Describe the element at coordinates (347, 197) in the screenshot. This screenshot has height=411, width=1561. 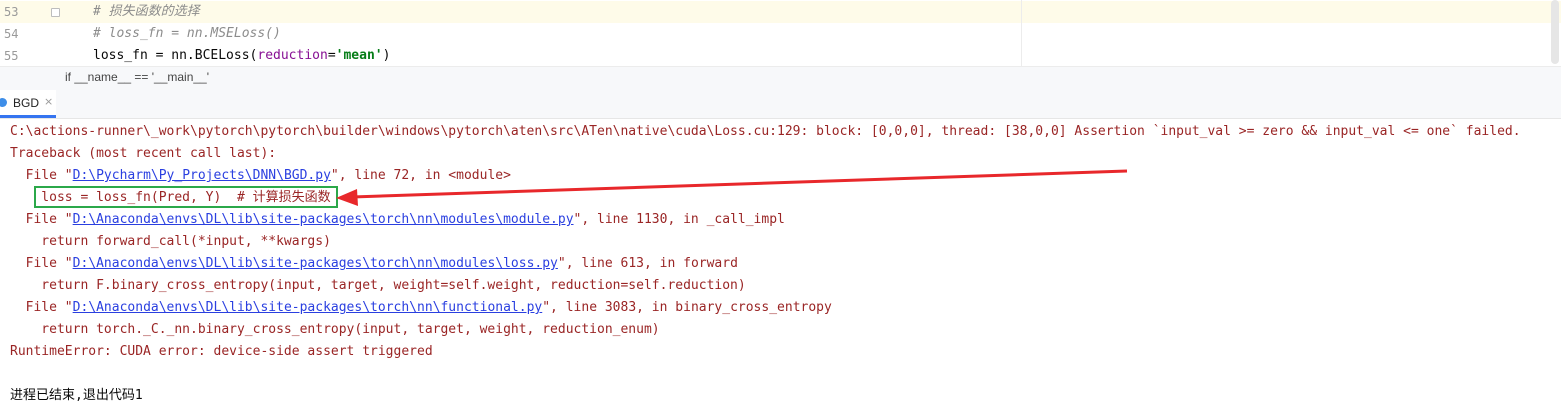
I see `arrow-head-icon` at that location.